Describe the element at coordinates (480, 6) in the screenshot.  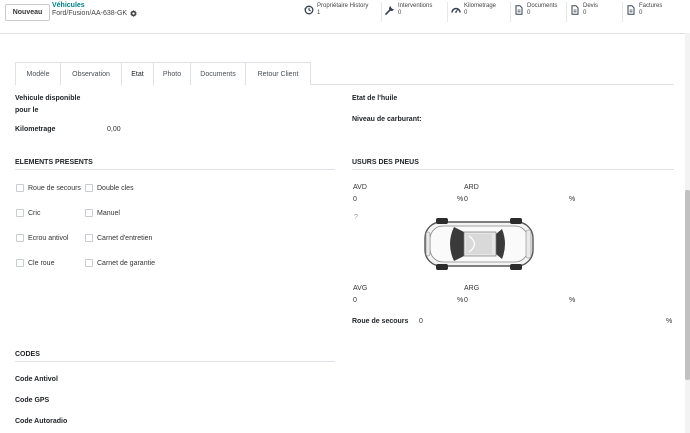
I see `stat-label: Kilometrage` at that location.